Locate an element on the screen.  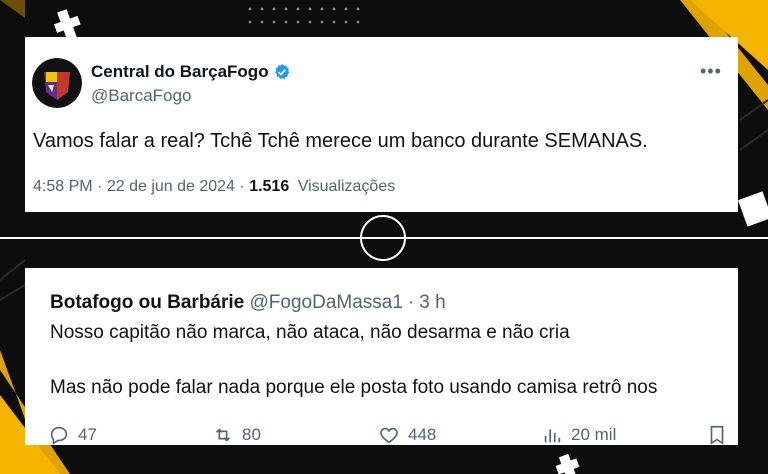
like-count: 448 is located at coordinates (422, 434).